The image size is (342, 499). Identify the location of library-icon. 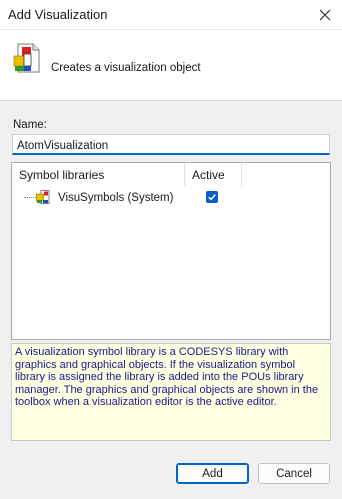
(43, 197).